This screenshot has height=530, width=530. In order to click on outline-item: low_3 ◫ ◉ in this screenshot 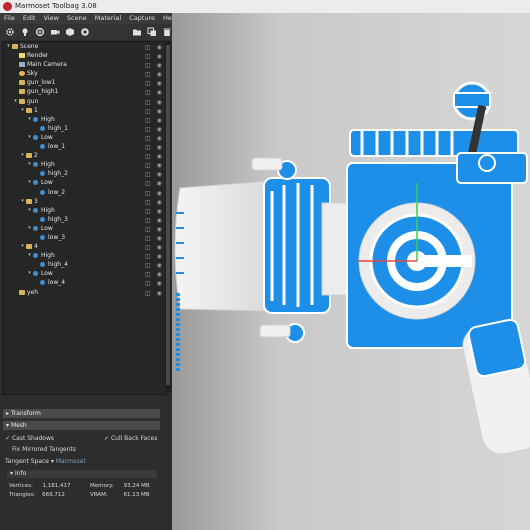, I will do `click(84, 237)`.